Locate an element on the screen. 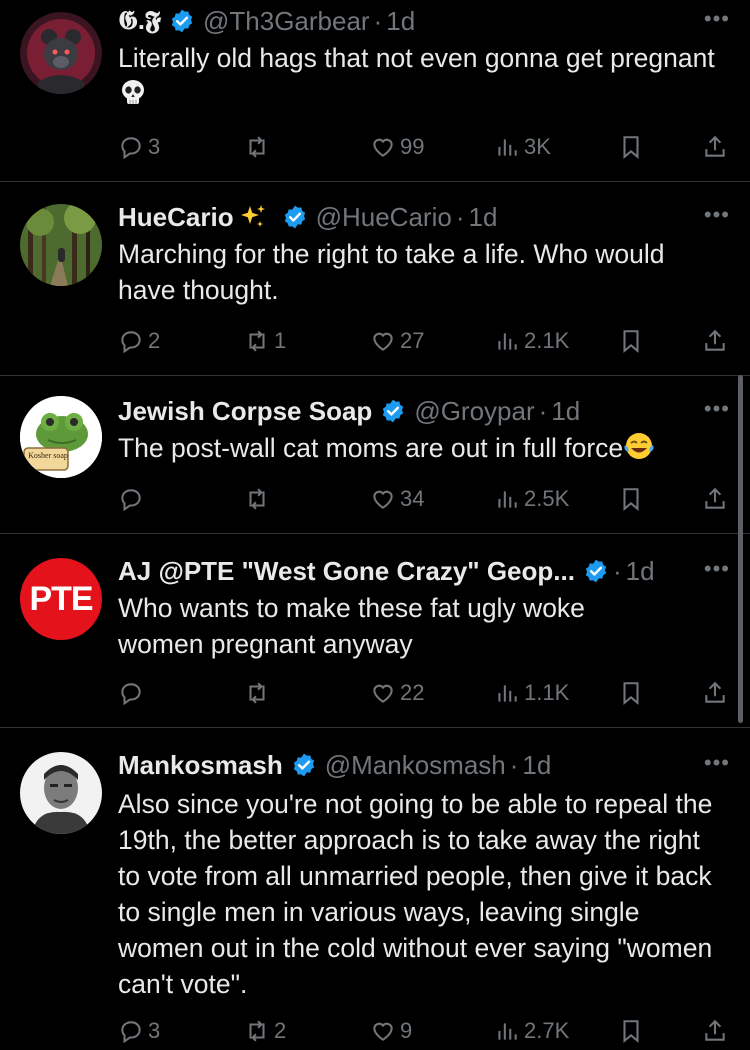 The height and width of the screenshot is (1050, 750). views-button: 1.1K is located at coordinates (531, 693).